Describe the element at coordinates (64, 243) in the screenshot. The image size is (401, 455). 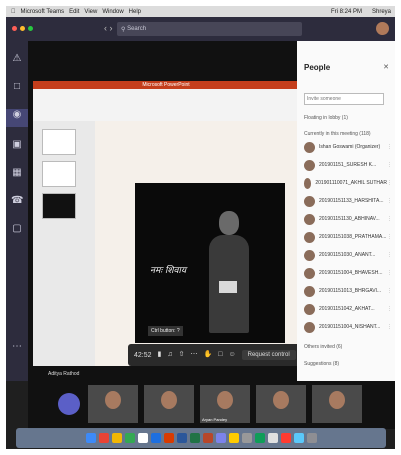
I see `slide-thumbnails` at that location.